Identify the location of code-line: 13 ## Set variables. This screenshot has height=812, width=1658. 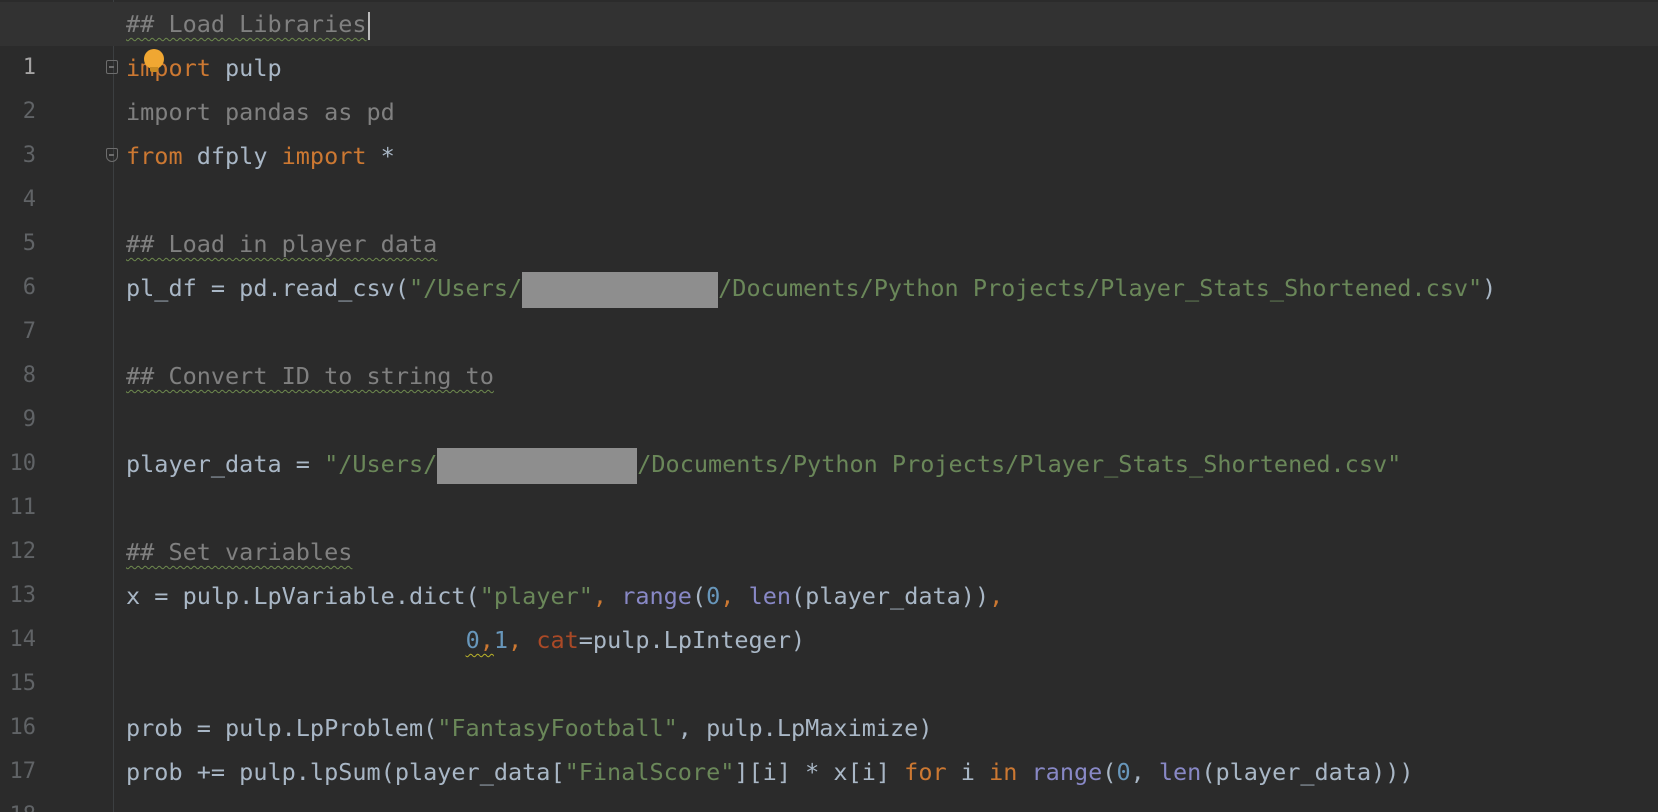
(829, 569).